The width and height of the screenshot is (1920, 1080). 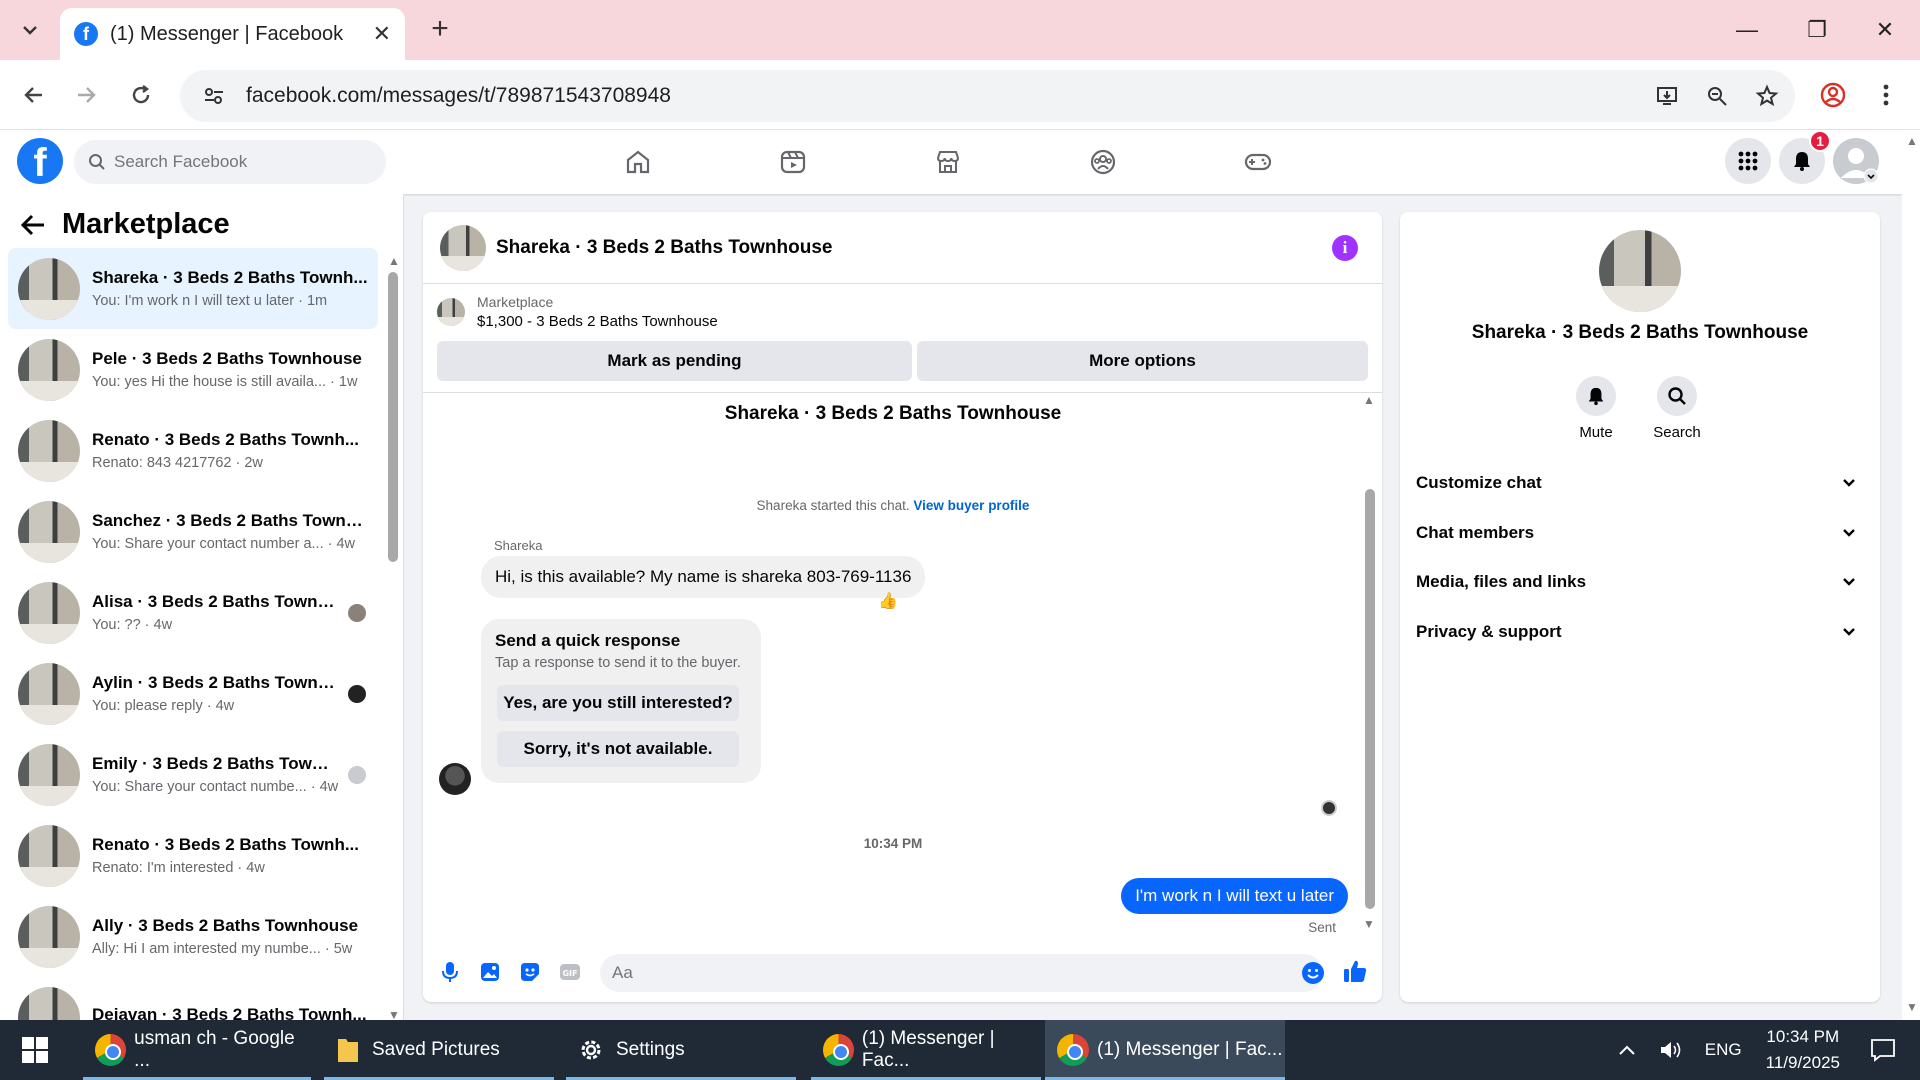 I want to click on sidebar-title: Marketplace, so click(x=146, y=224).